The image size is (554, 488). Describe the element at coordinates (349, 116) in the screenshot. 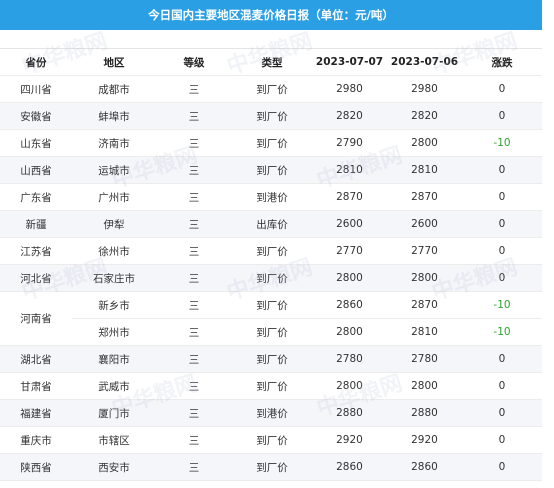

I see `cell-price-date1: 2820` at that location.